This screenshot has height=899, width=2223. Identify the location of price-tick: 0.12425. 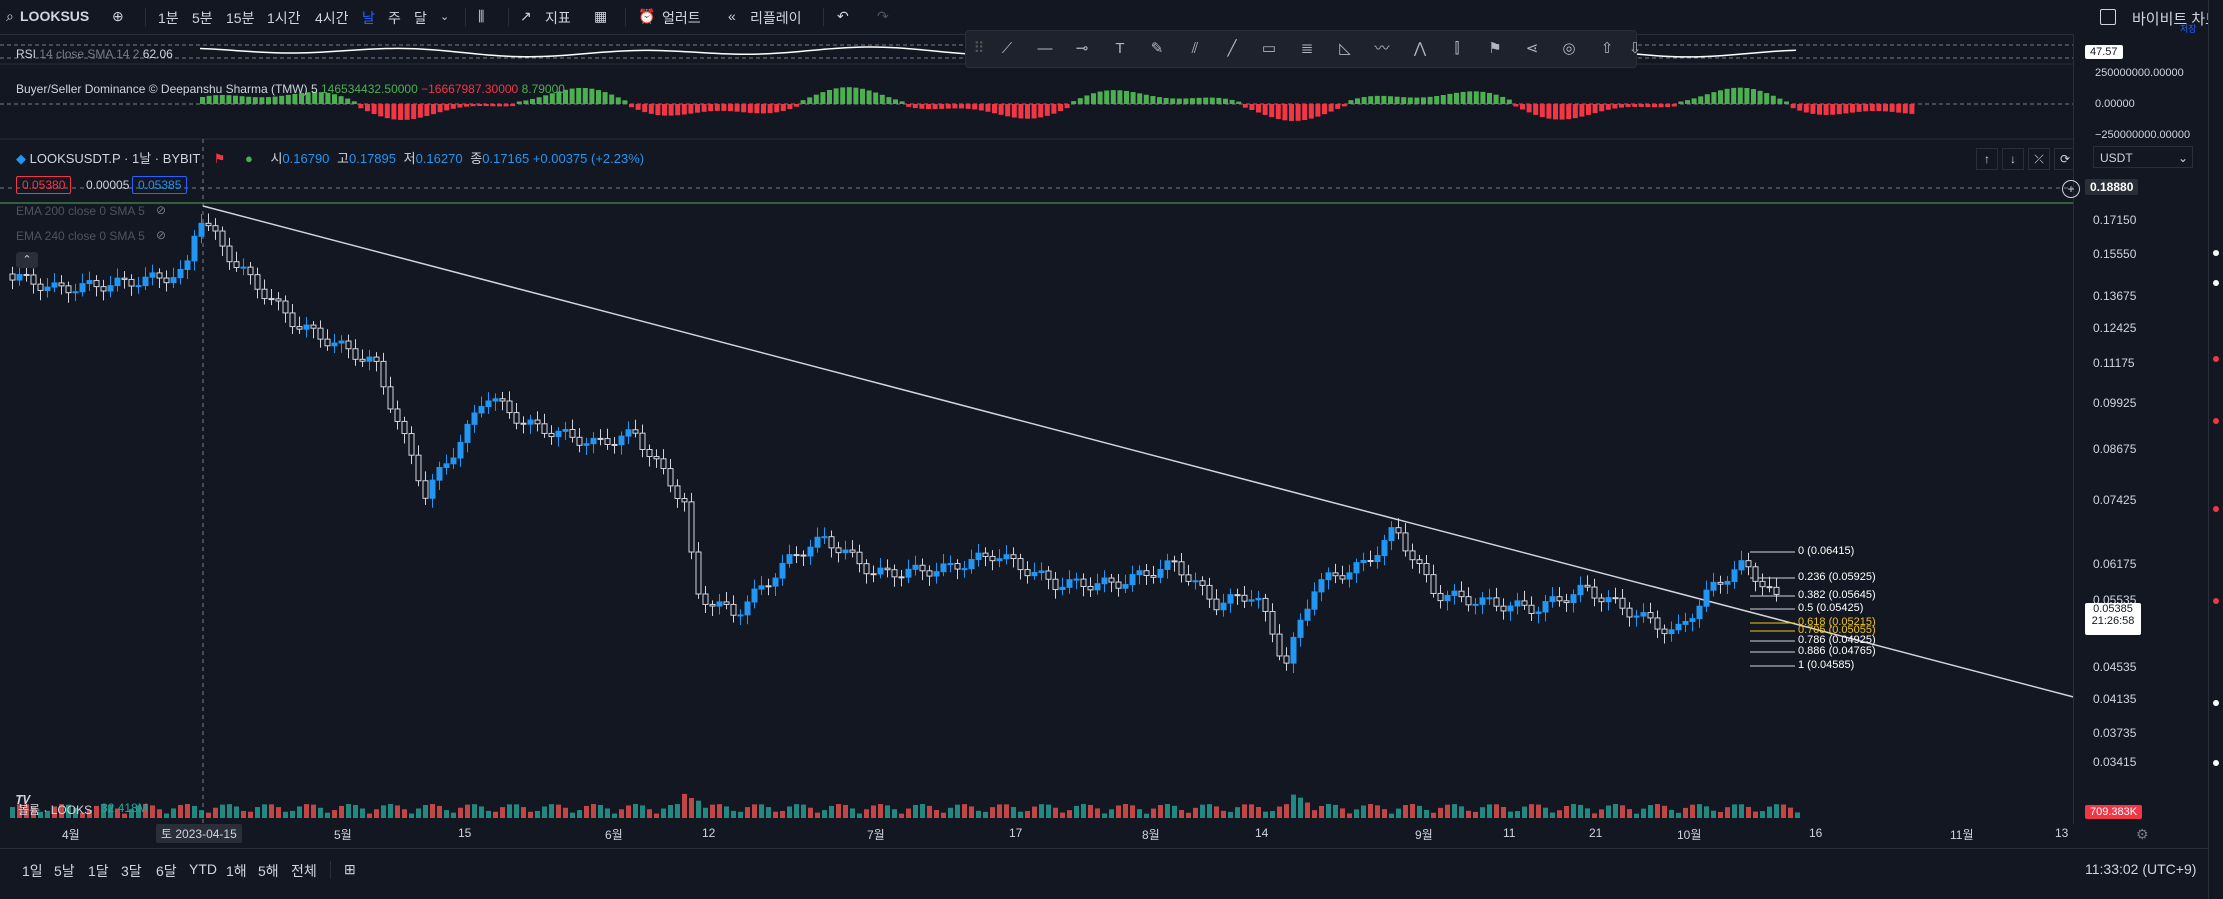
(2115, 328).